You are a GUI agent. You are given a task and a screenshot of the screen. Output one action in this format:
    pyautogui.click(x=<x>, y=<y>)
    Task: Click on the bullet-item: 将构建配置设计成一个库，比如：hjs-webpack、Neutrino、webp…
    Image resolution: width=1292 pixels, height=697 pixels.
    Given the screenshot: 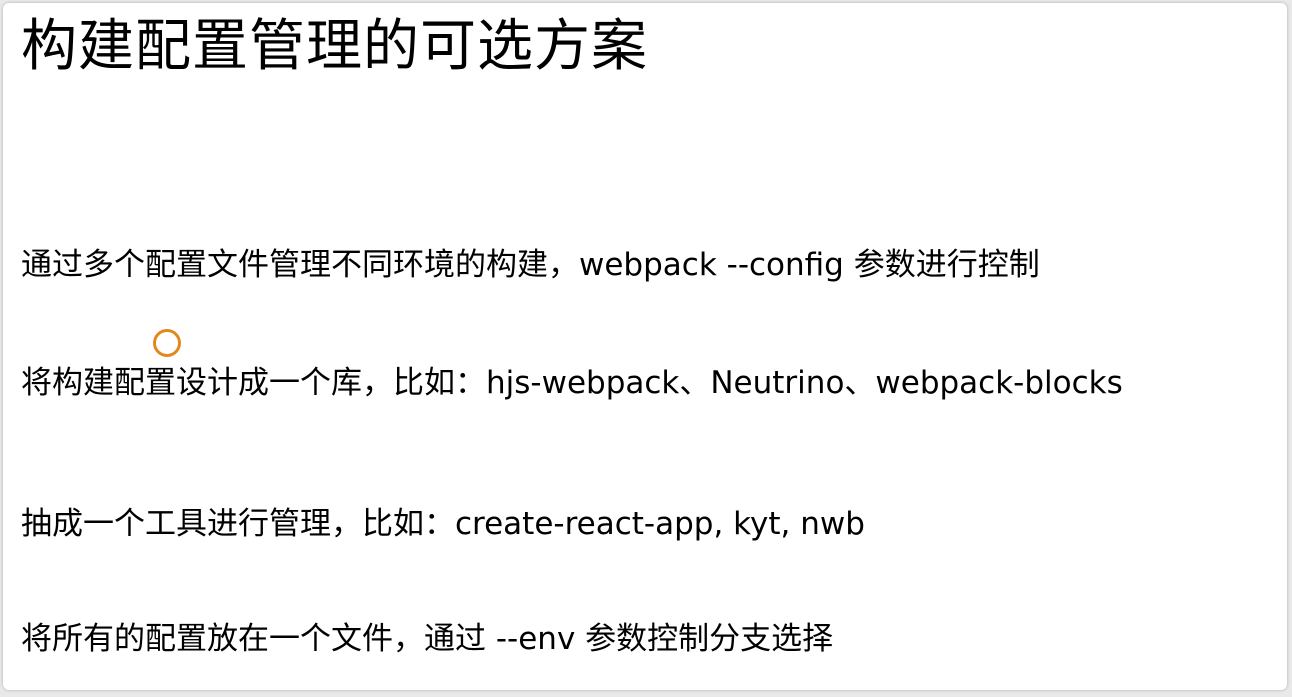 What is the action you would take?
    pyautogui.click(x=572, y=383)
    